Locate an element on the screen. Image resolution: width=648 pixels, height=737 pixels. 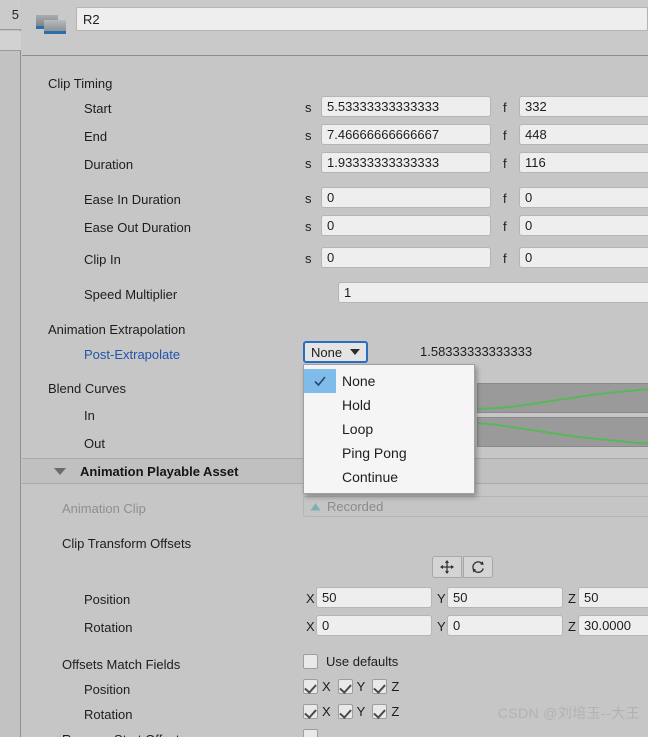
animation-clip-label: Animation Clip is located at coordinates (104, 508).